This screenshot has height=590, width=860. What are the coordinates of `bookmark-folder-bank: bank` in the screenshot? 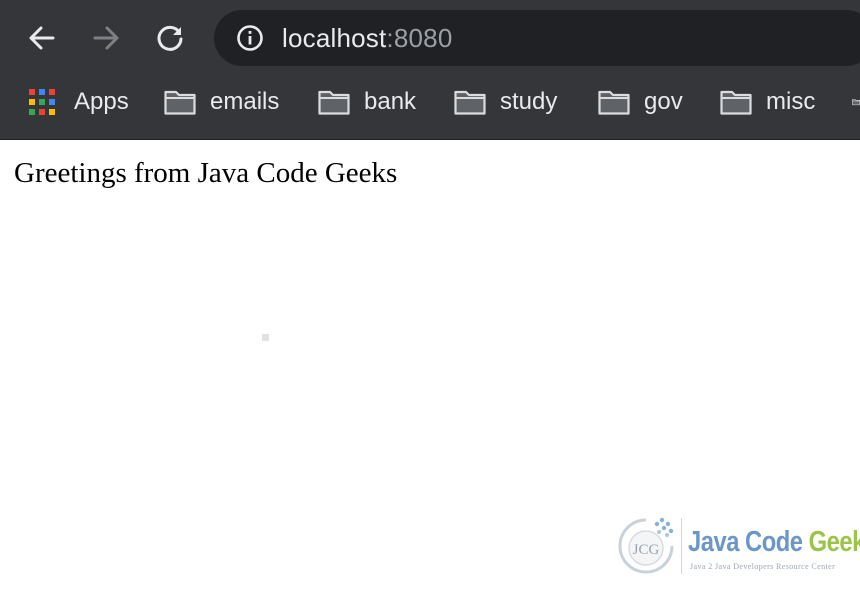 It's located at (367, 102).